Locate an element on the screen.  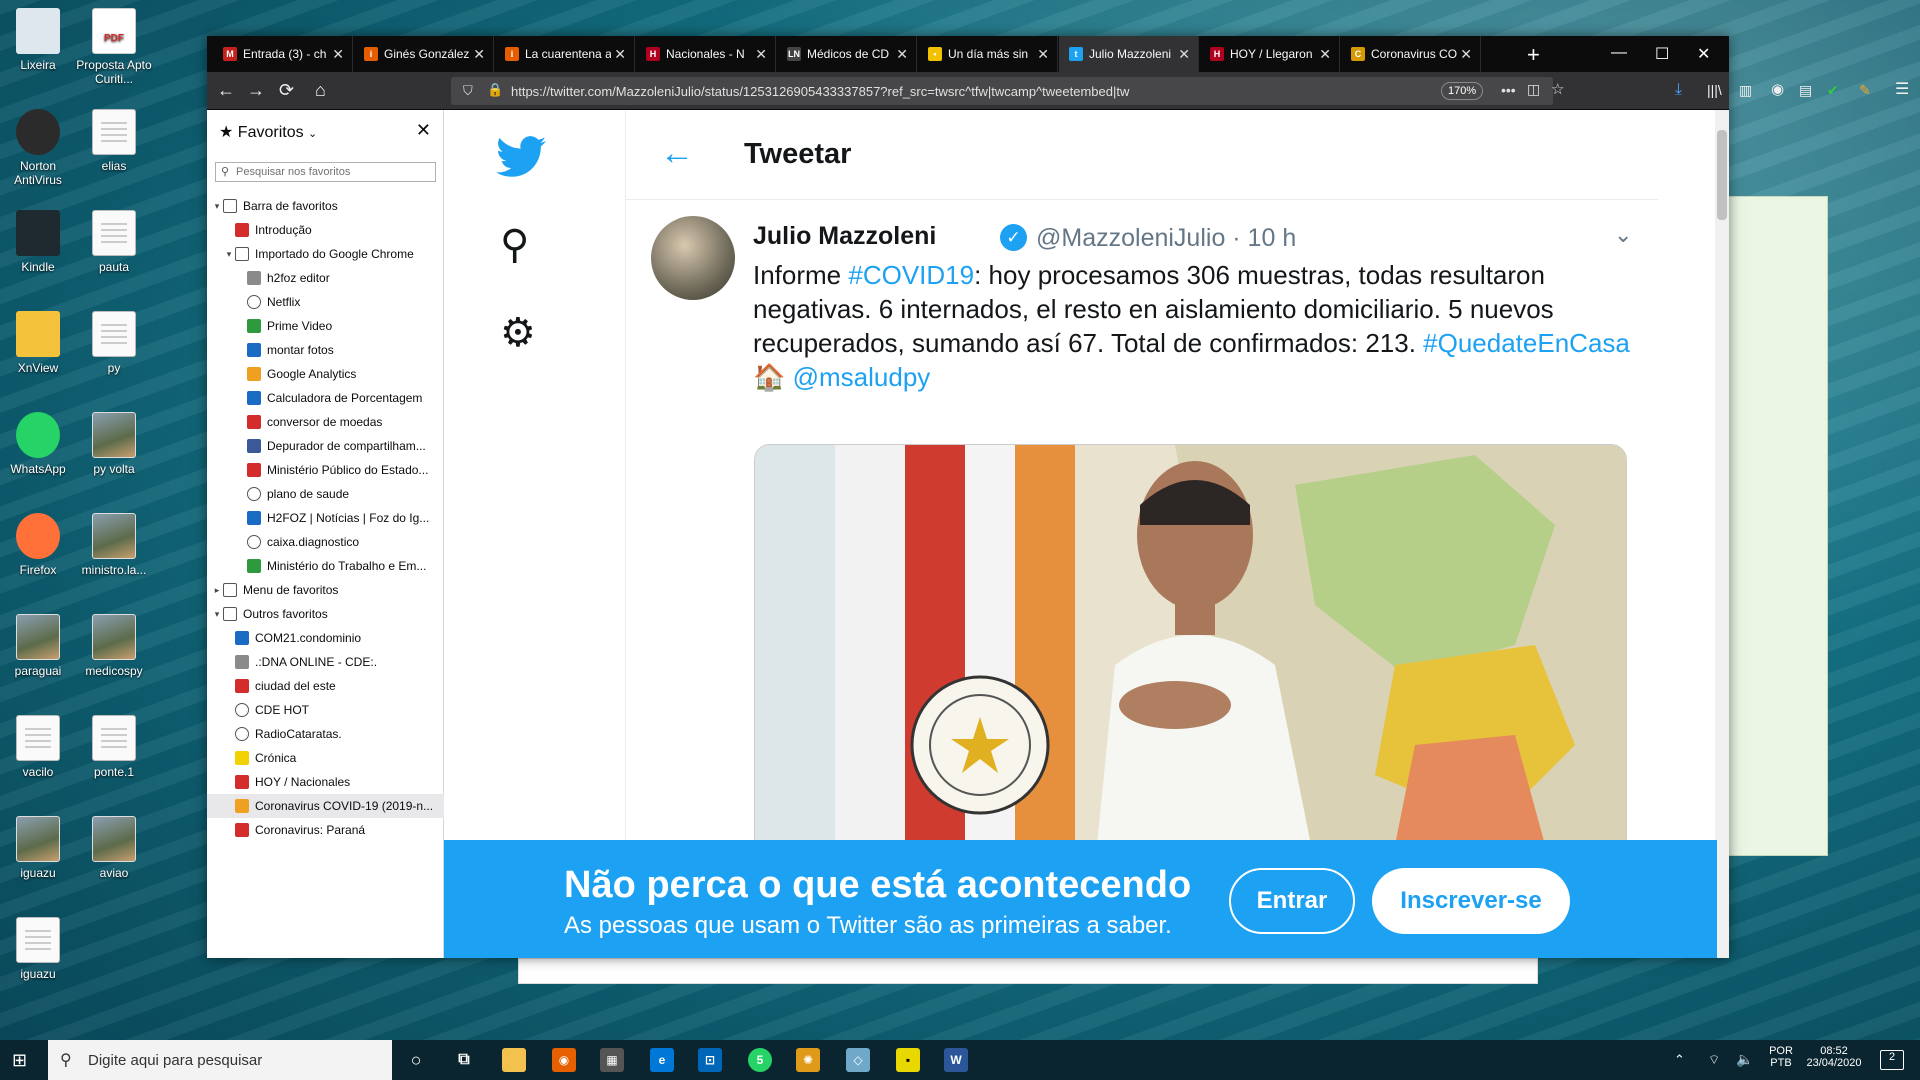
clock: 08:52 23/04/2020 is located at coordinates (1834, 1057).